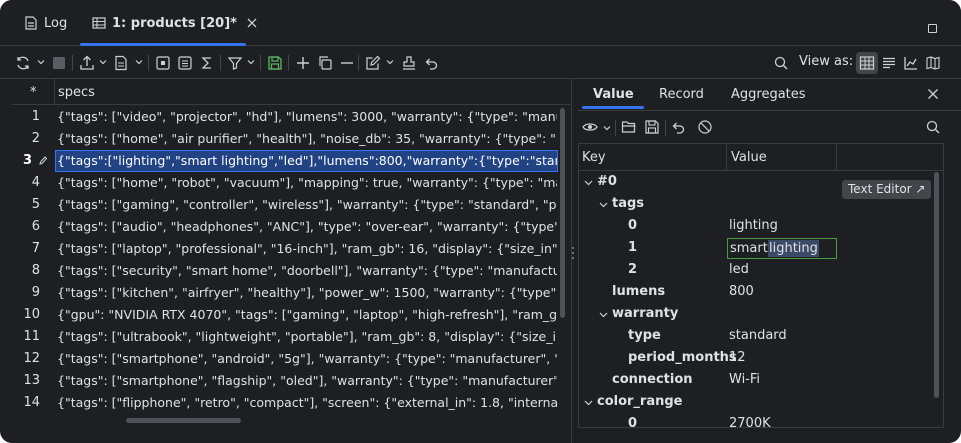 The image size is (961, 443). Describe the element at coordinates (753, 225) in the screenshot. I see `tree-value: lighting` at that location.